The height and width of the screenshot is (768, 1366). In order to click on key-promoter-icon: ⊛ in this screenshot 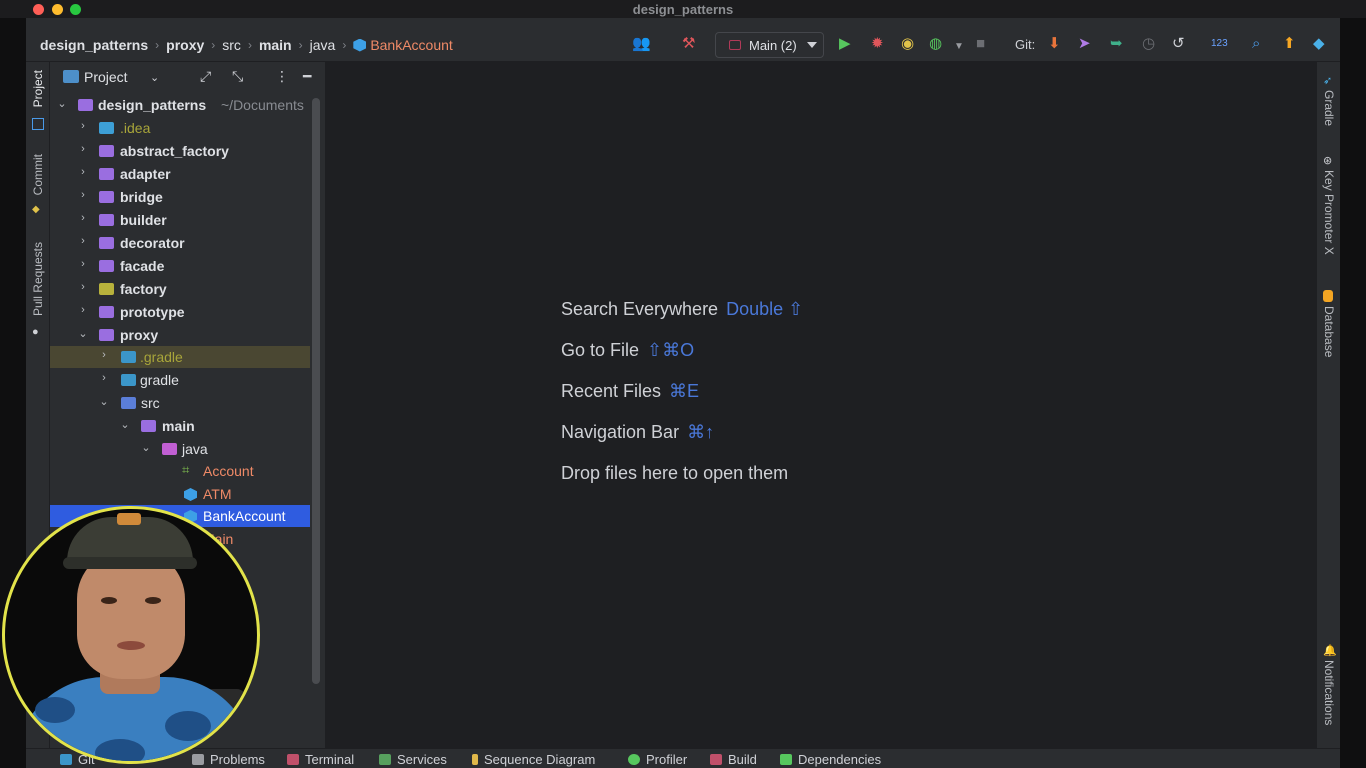, I will do `click(1329, 160)`.